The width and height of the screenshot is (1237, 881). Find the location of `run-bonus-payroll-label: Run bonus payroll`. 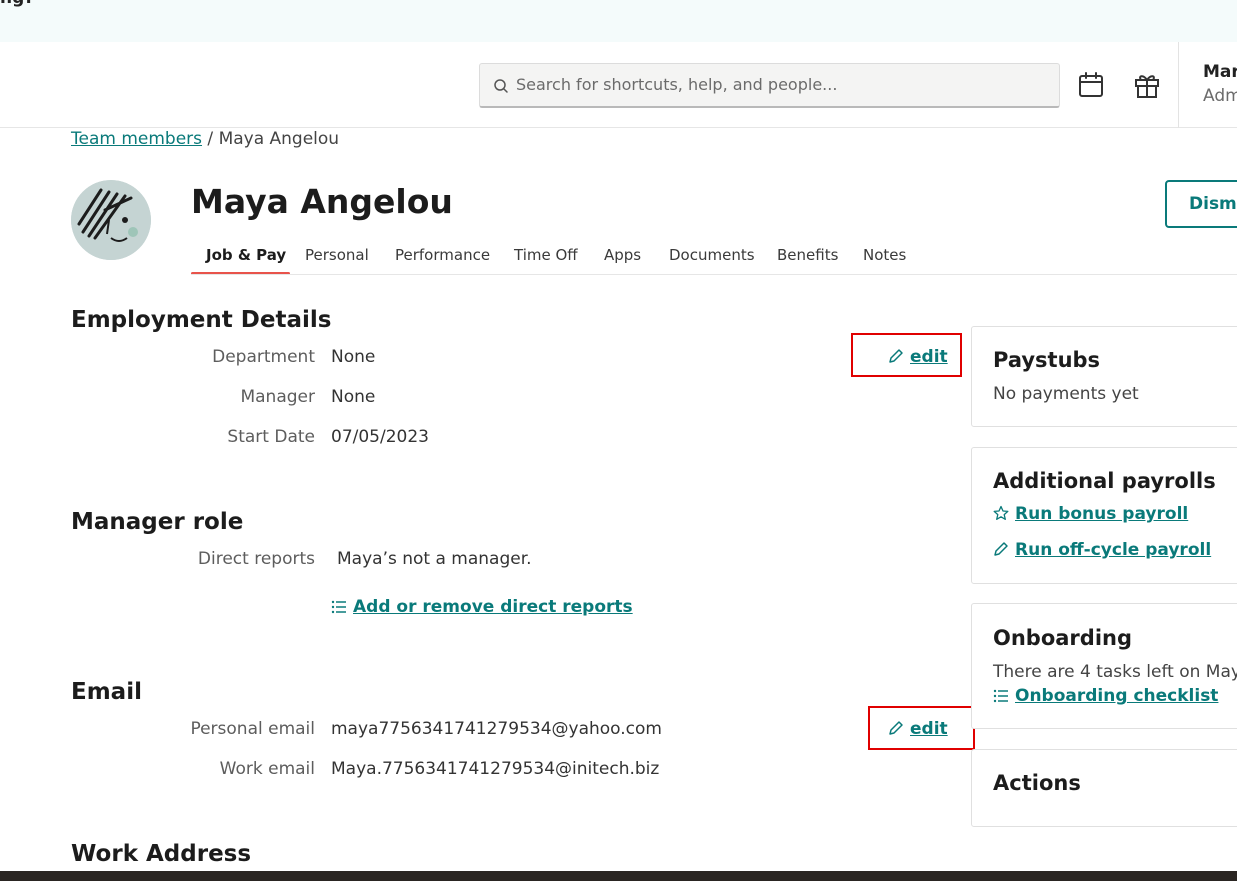

run-bonus-payroll-label: Run bonus payroll is located at coordinates (1102, 514).